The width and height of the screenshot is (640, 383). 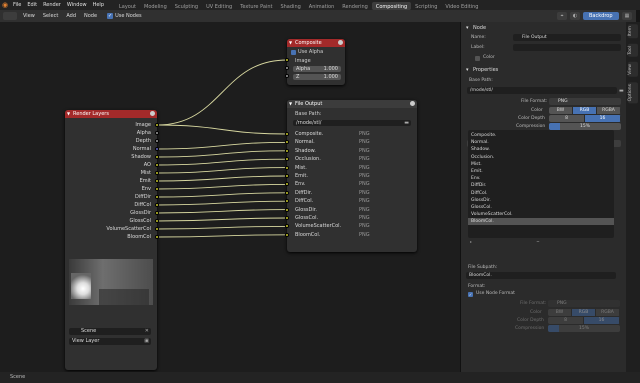 I want to click on blender-logo-icon: ◉, so click(x=5, y=5).